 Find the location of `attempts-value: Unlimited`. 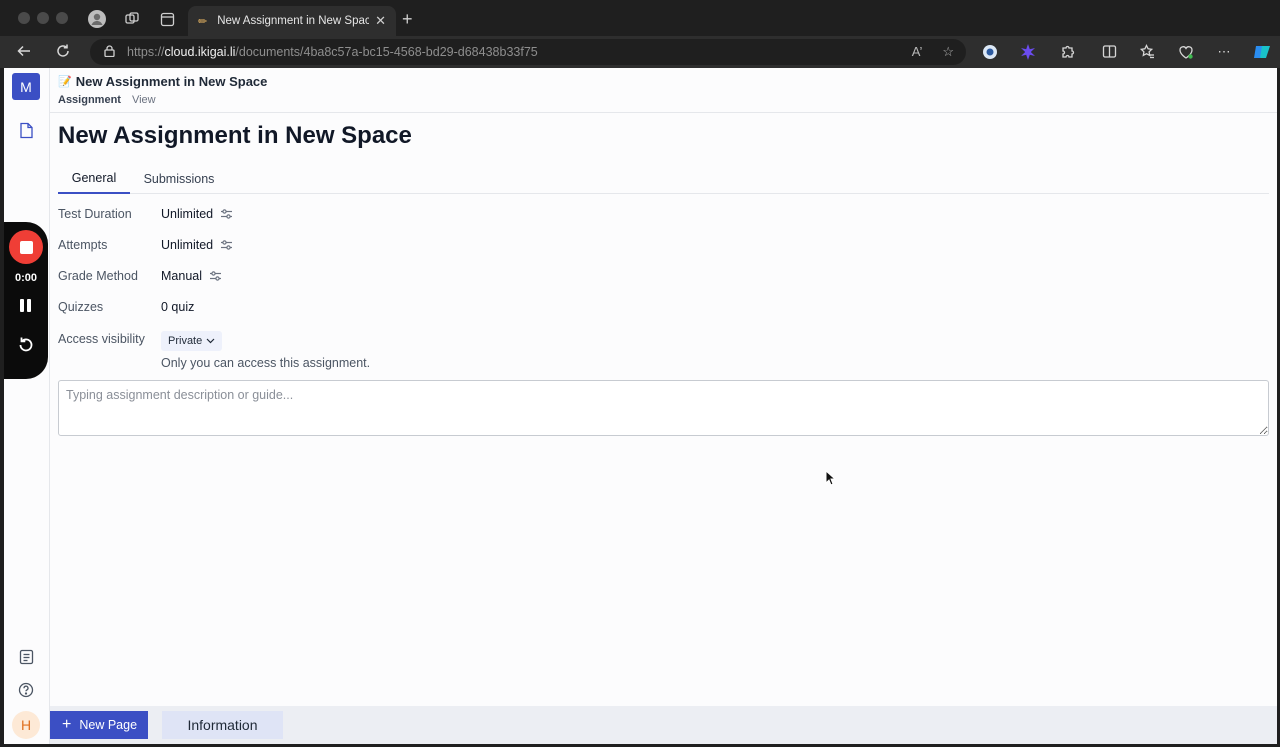

attempts-value: Unlimited is located at coordinates (197, 245).